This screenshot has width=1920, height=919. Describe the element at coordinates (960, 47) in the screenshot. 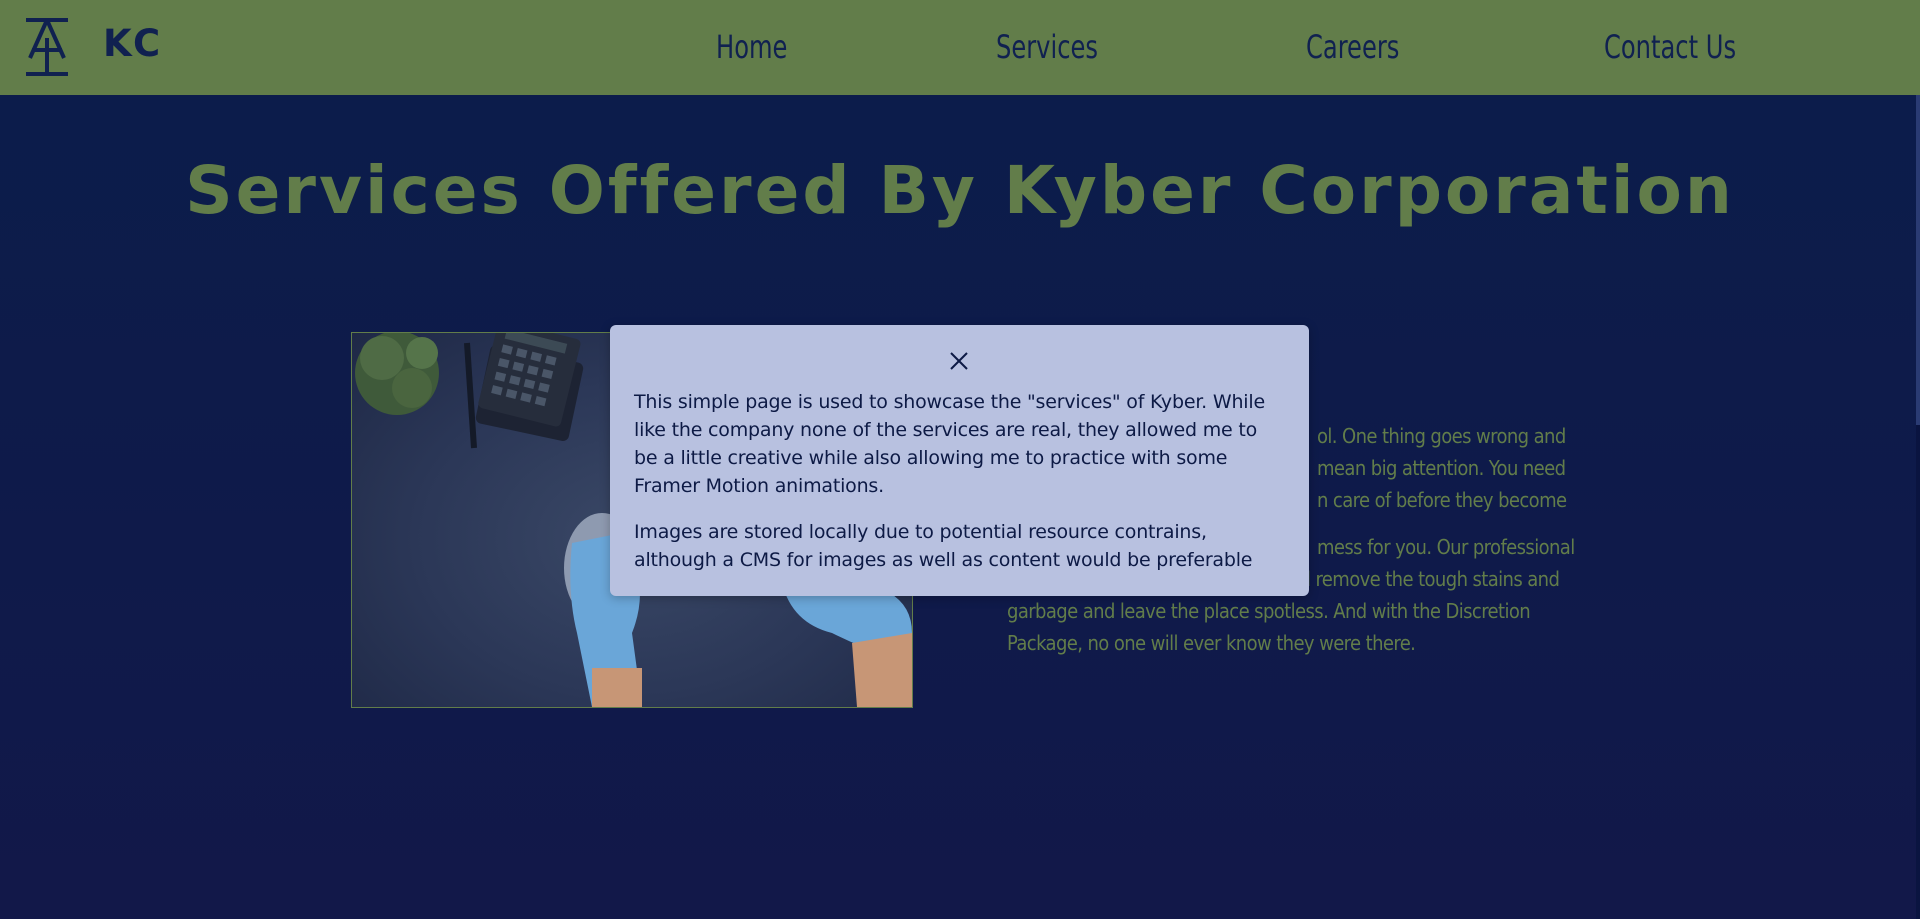

I see `site-header: KC Home Services Careers Contact Us` at that location.